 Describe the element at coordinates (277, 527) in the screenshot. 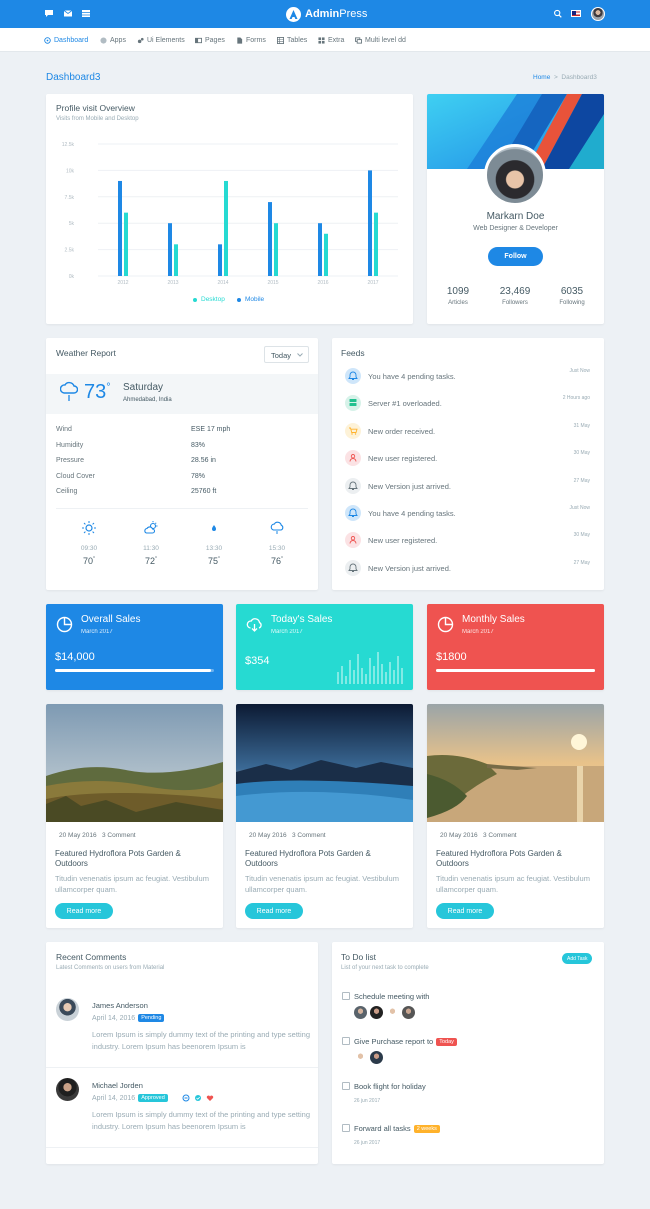

I see `cloud-icon` at that location.